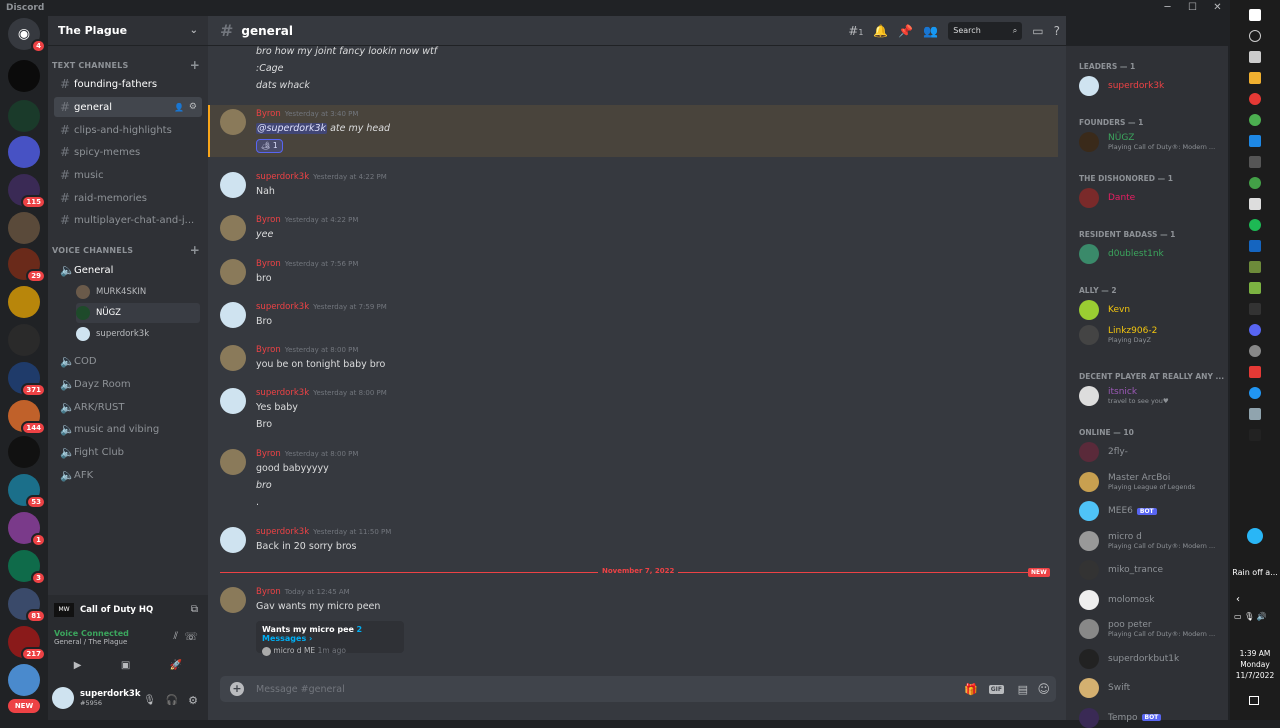 This screenshot has height=728, width=1280. I want to click on task-view-icon, so click(1255, 57).